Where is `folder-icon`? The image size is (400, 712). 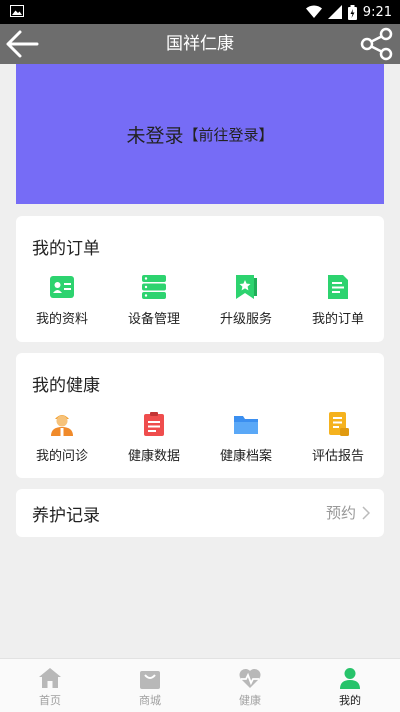 folder-icon is located at coordinates (246, 425).